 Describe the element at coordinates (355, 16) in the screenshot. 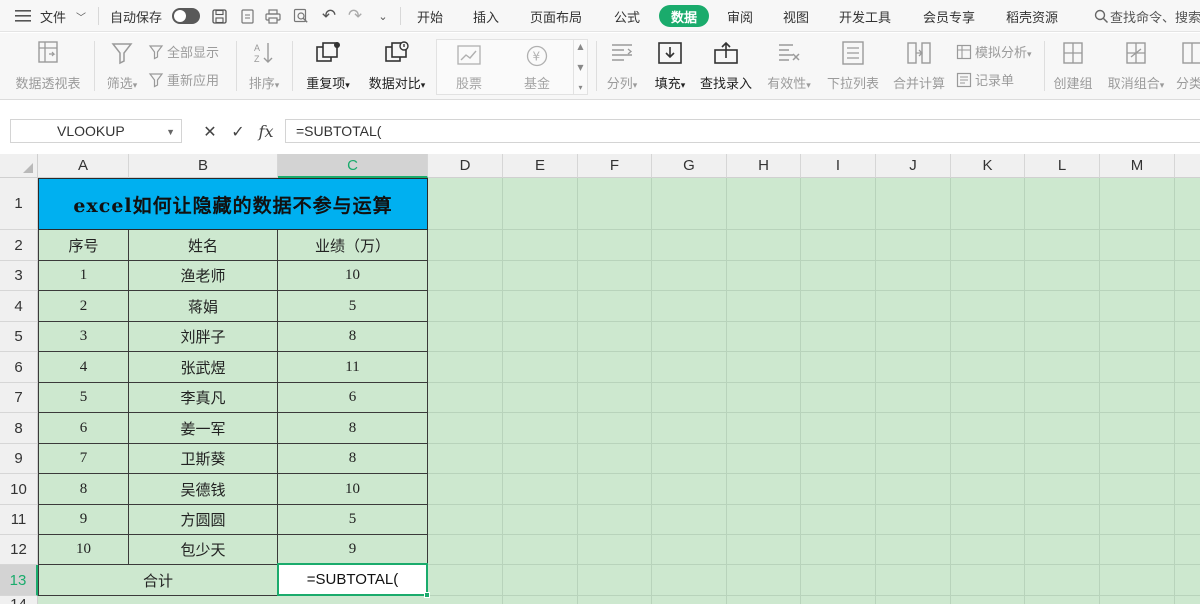

I see `redo-icon: ↷` at that location.